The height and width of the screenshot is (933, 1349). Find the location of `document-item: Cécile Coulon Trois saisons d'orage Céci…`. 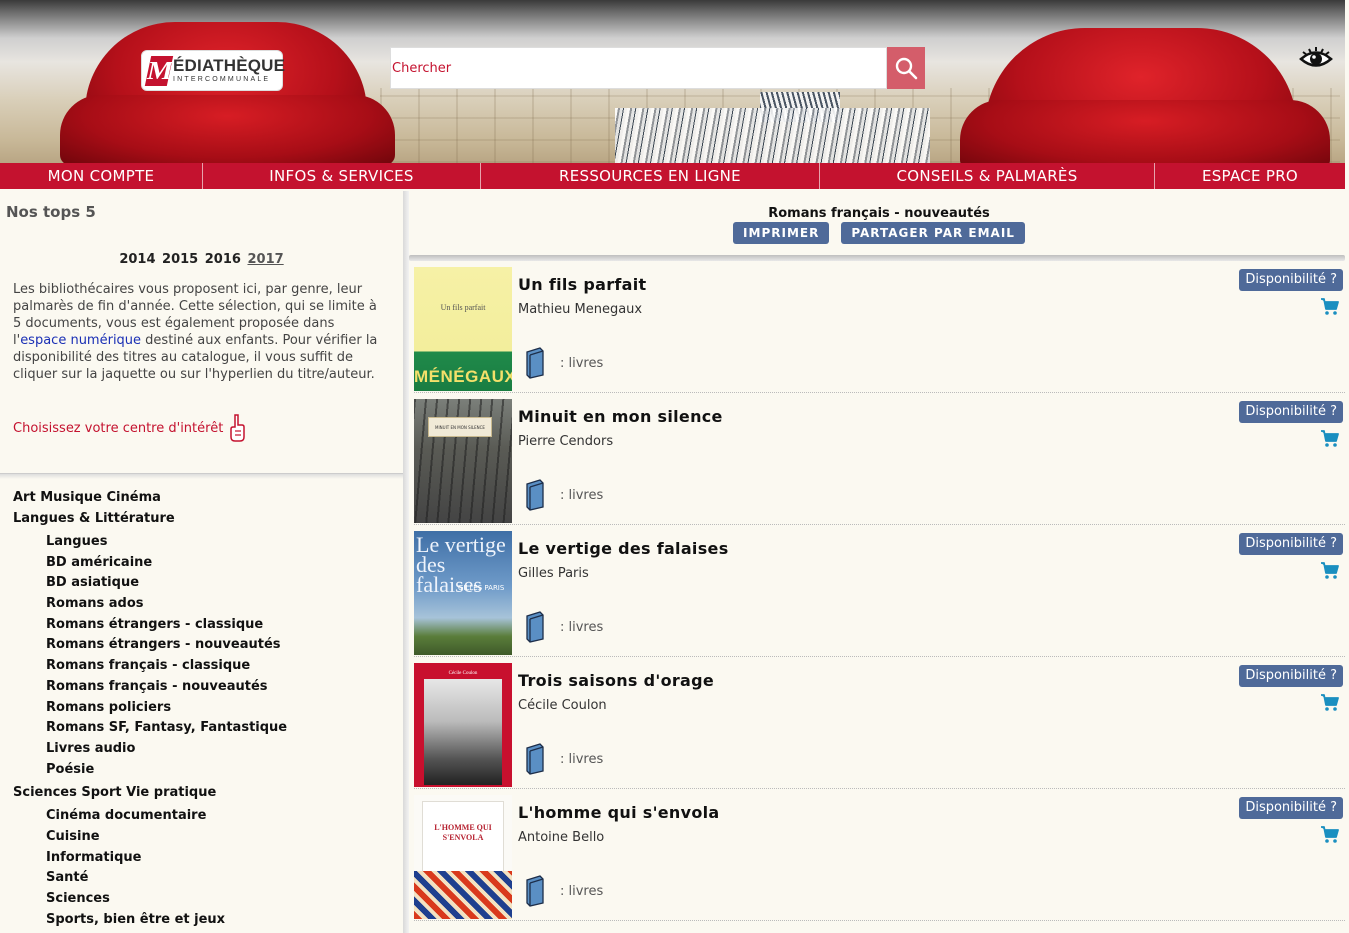

document-item: Cécile Coulon Trois saisons d'orage Céci… is located at coordinates (879, 725).